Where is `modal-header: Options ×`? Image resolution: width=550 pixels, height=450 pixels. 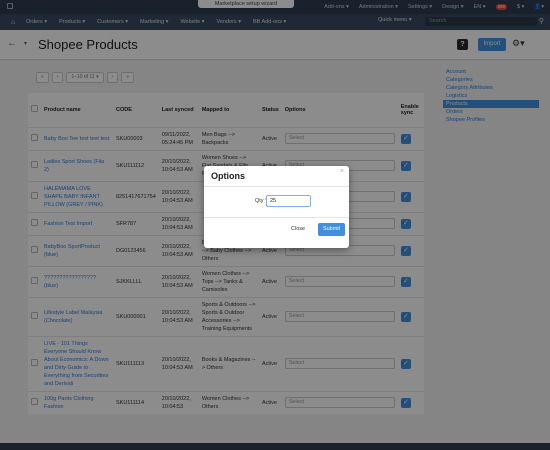
modal-header: Options × is located at coordinates (276, 176).